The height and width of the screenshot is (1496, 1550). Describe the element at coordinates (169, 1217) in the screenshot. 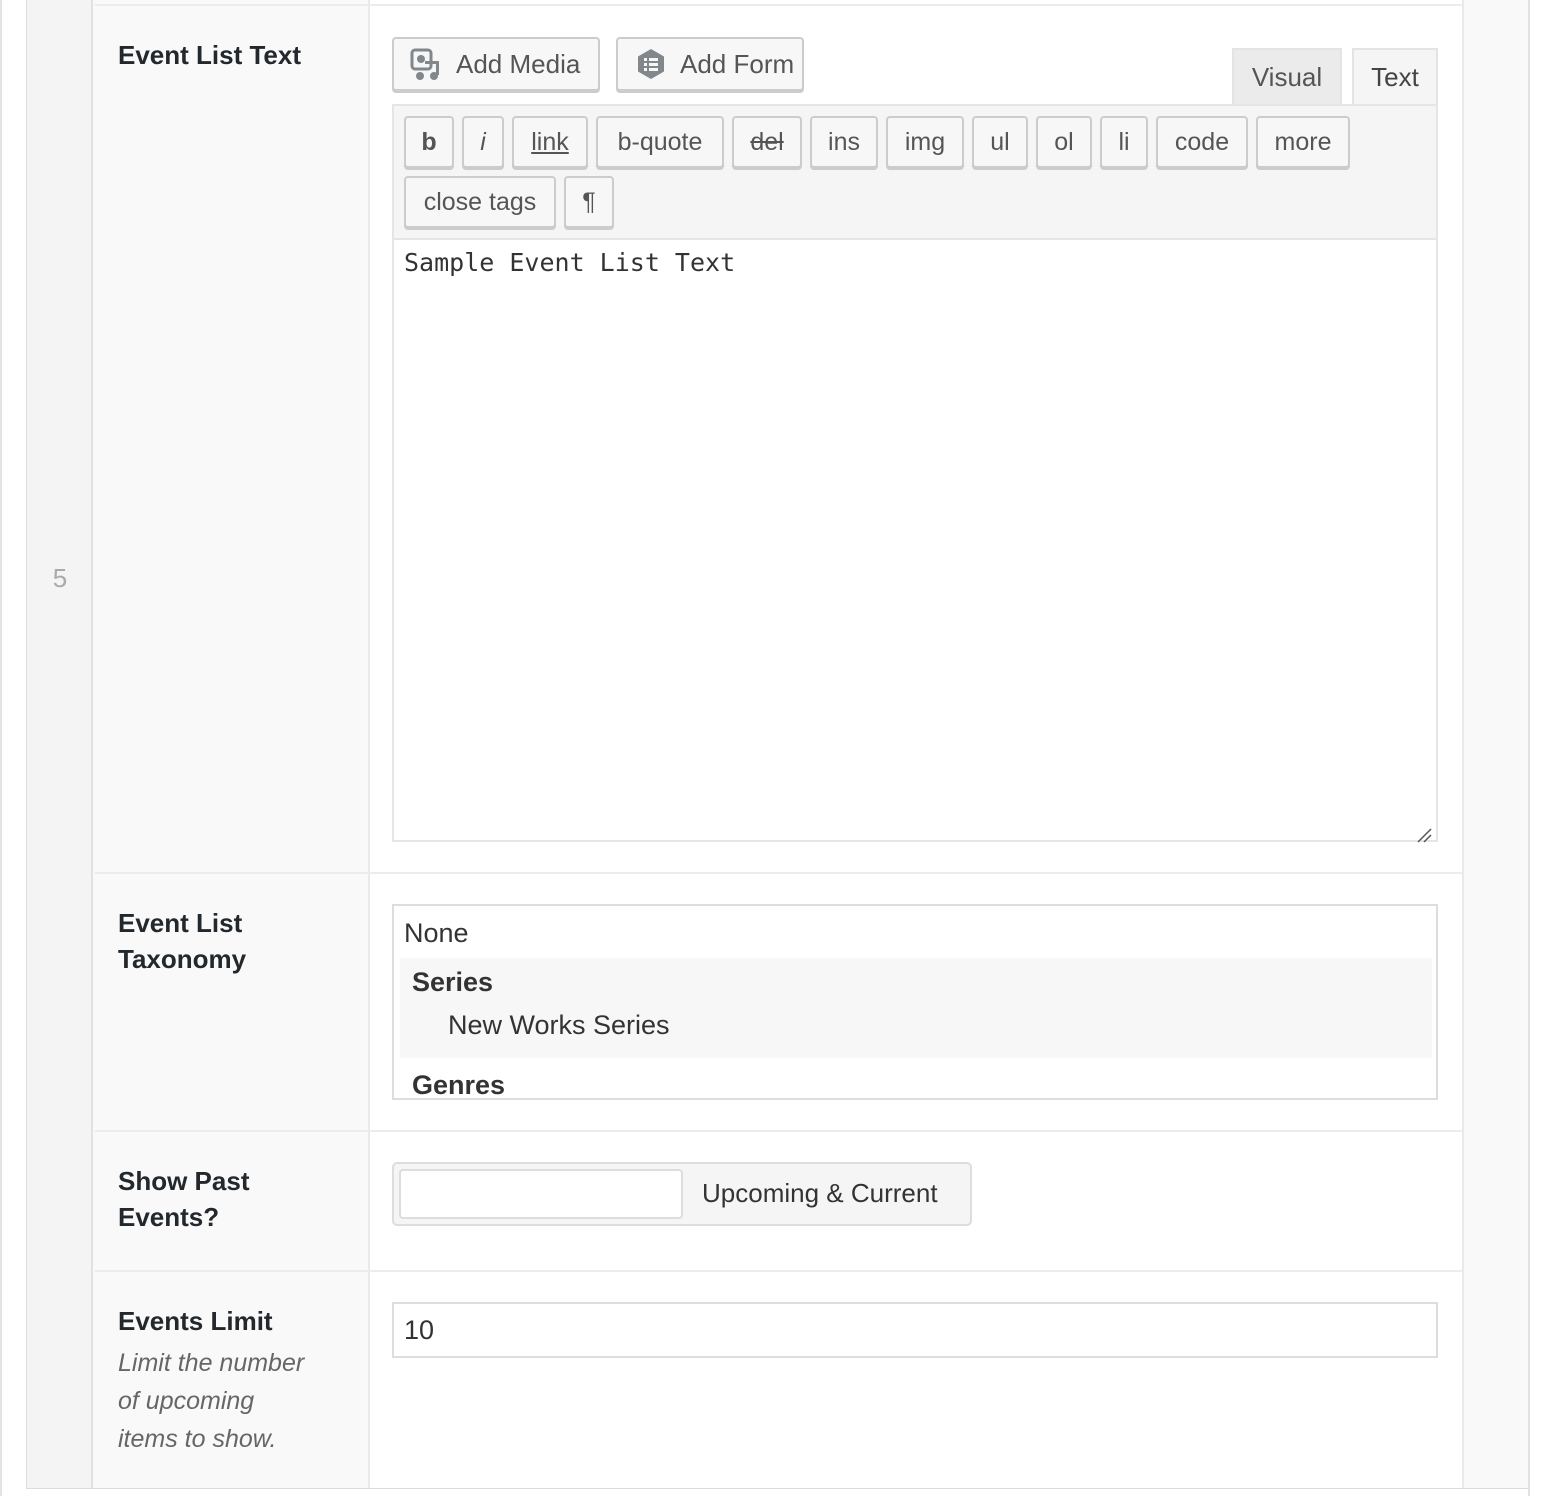

I see `past-events-label-line2: Events?` at that location.